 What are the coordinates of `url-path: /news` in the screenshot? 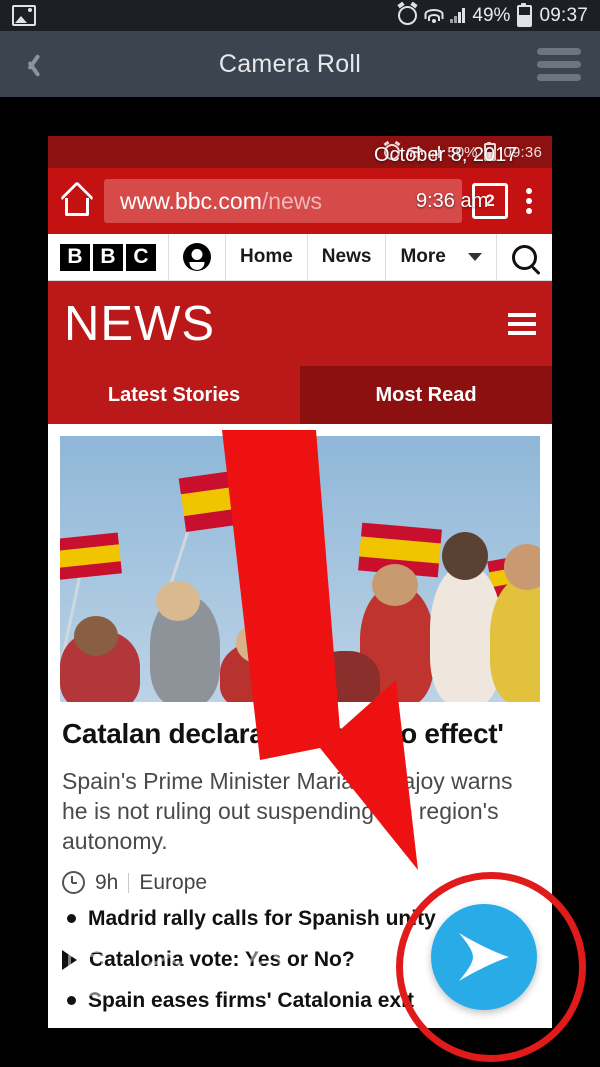 It's located at (291, 200).